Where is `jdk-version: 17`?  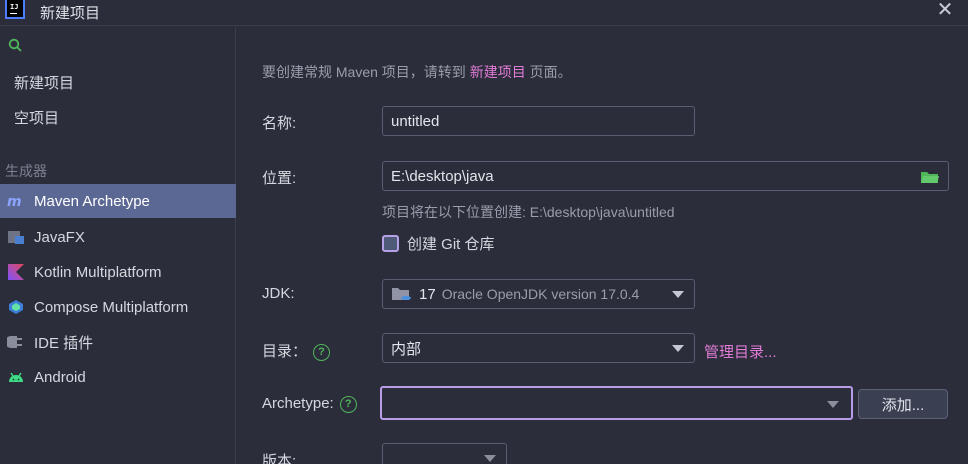
jdk-version: 17 is located at coordinates (427, 294).